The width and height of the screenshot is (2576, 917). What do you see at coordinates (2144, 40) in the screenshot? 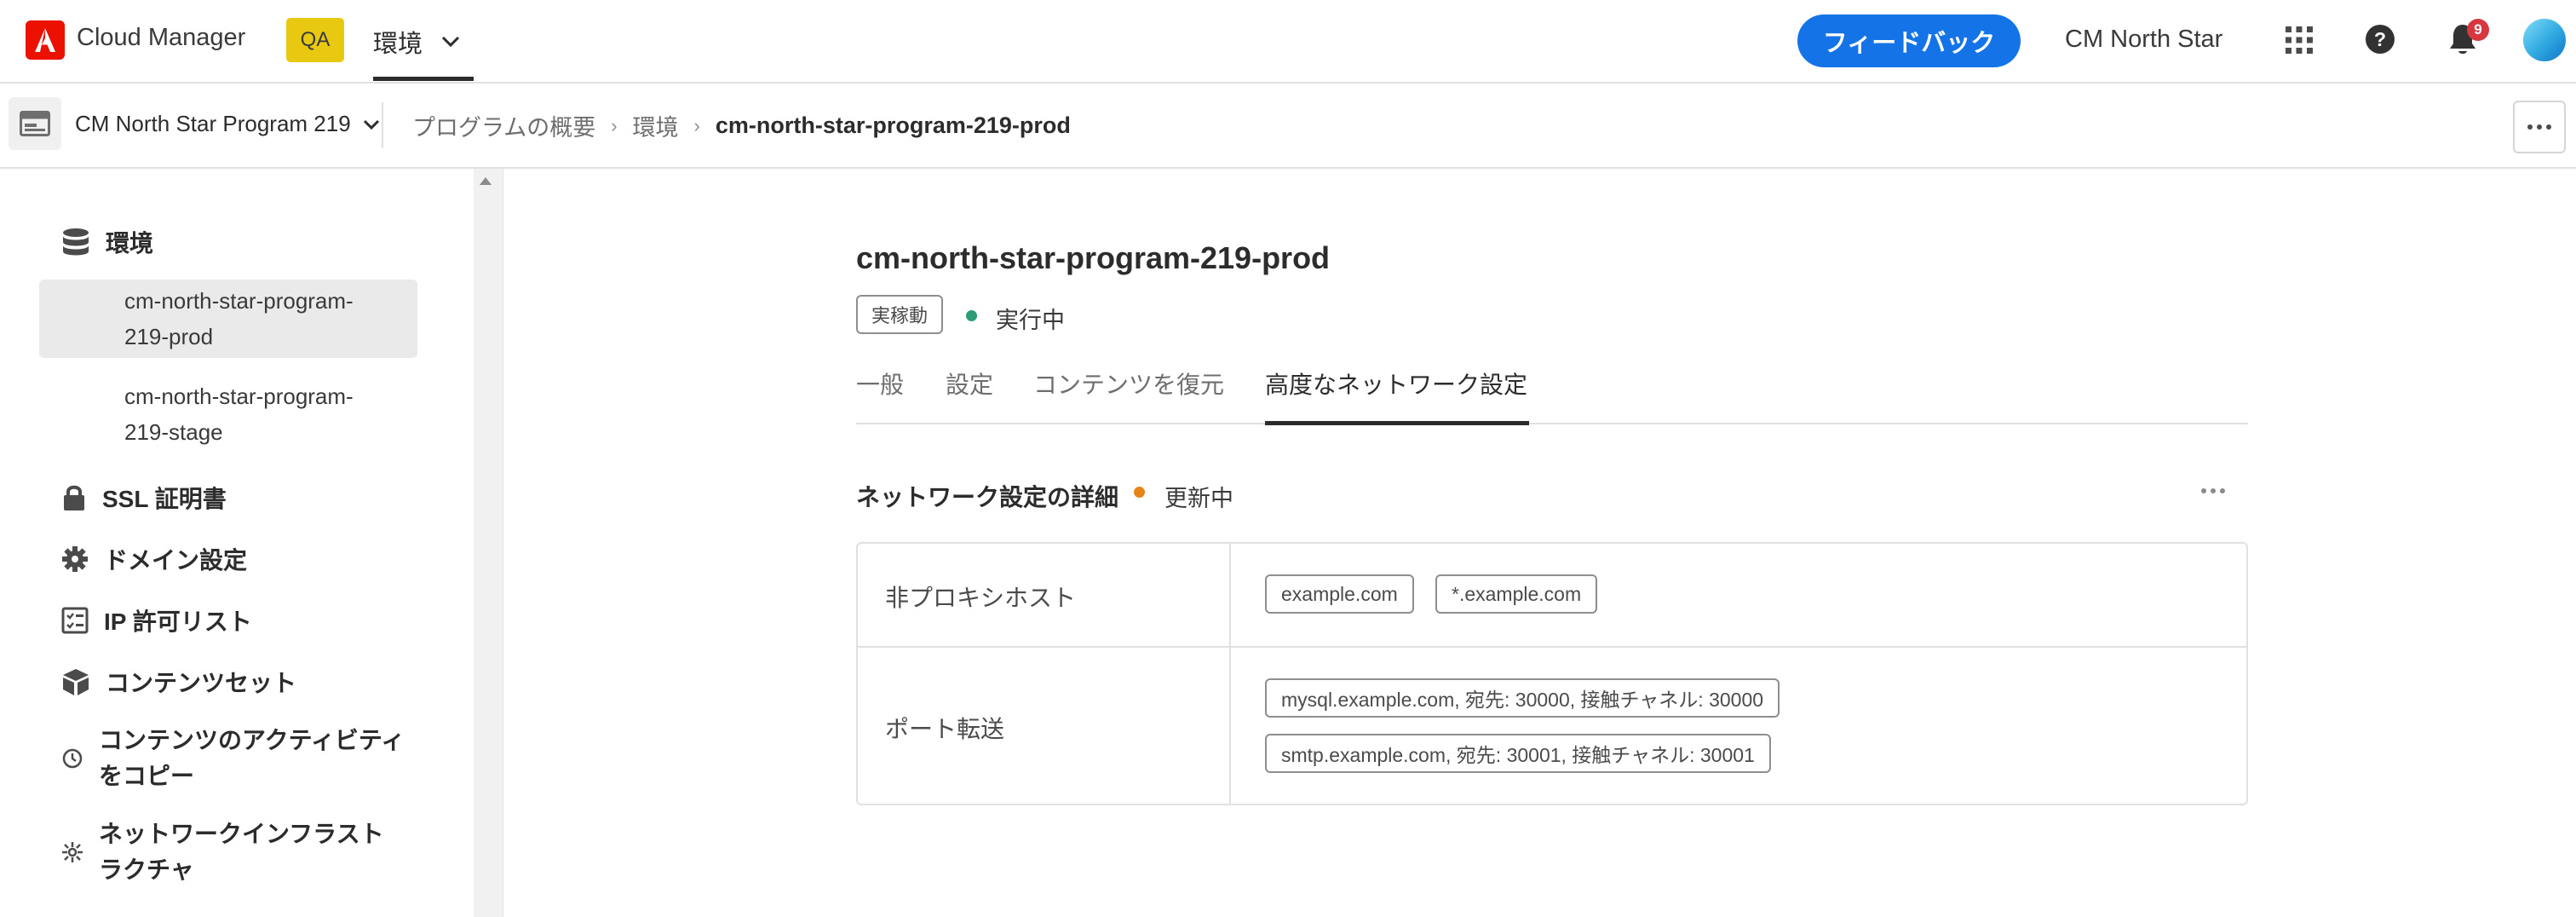
I see `org-switcher: CM North Star` at bounding box center [2144, 40].